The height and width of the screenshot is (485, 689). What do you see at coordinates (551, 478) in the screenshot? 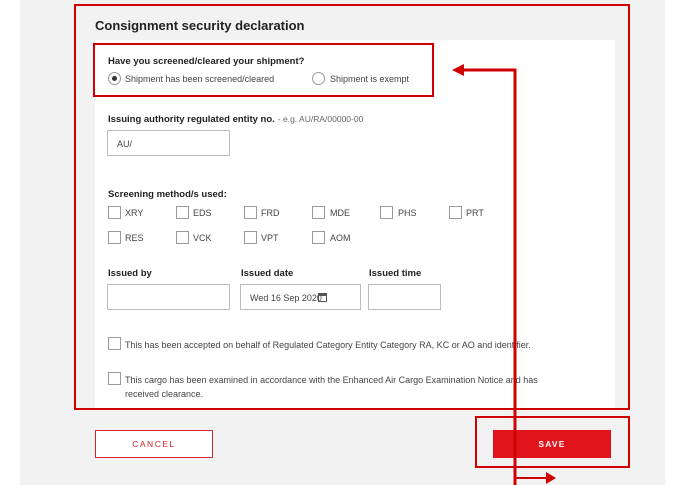
I see `arrowhead-save-button` at bounding box center [551, 478].